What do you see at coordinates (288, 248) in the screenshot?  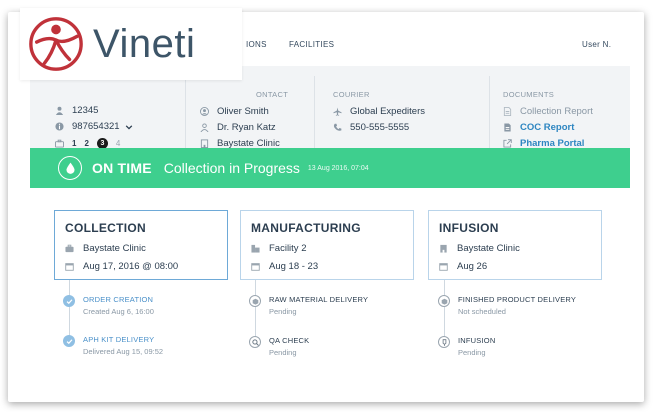 I see `stage-site: Facility 2` at bounding box center [288, 248].